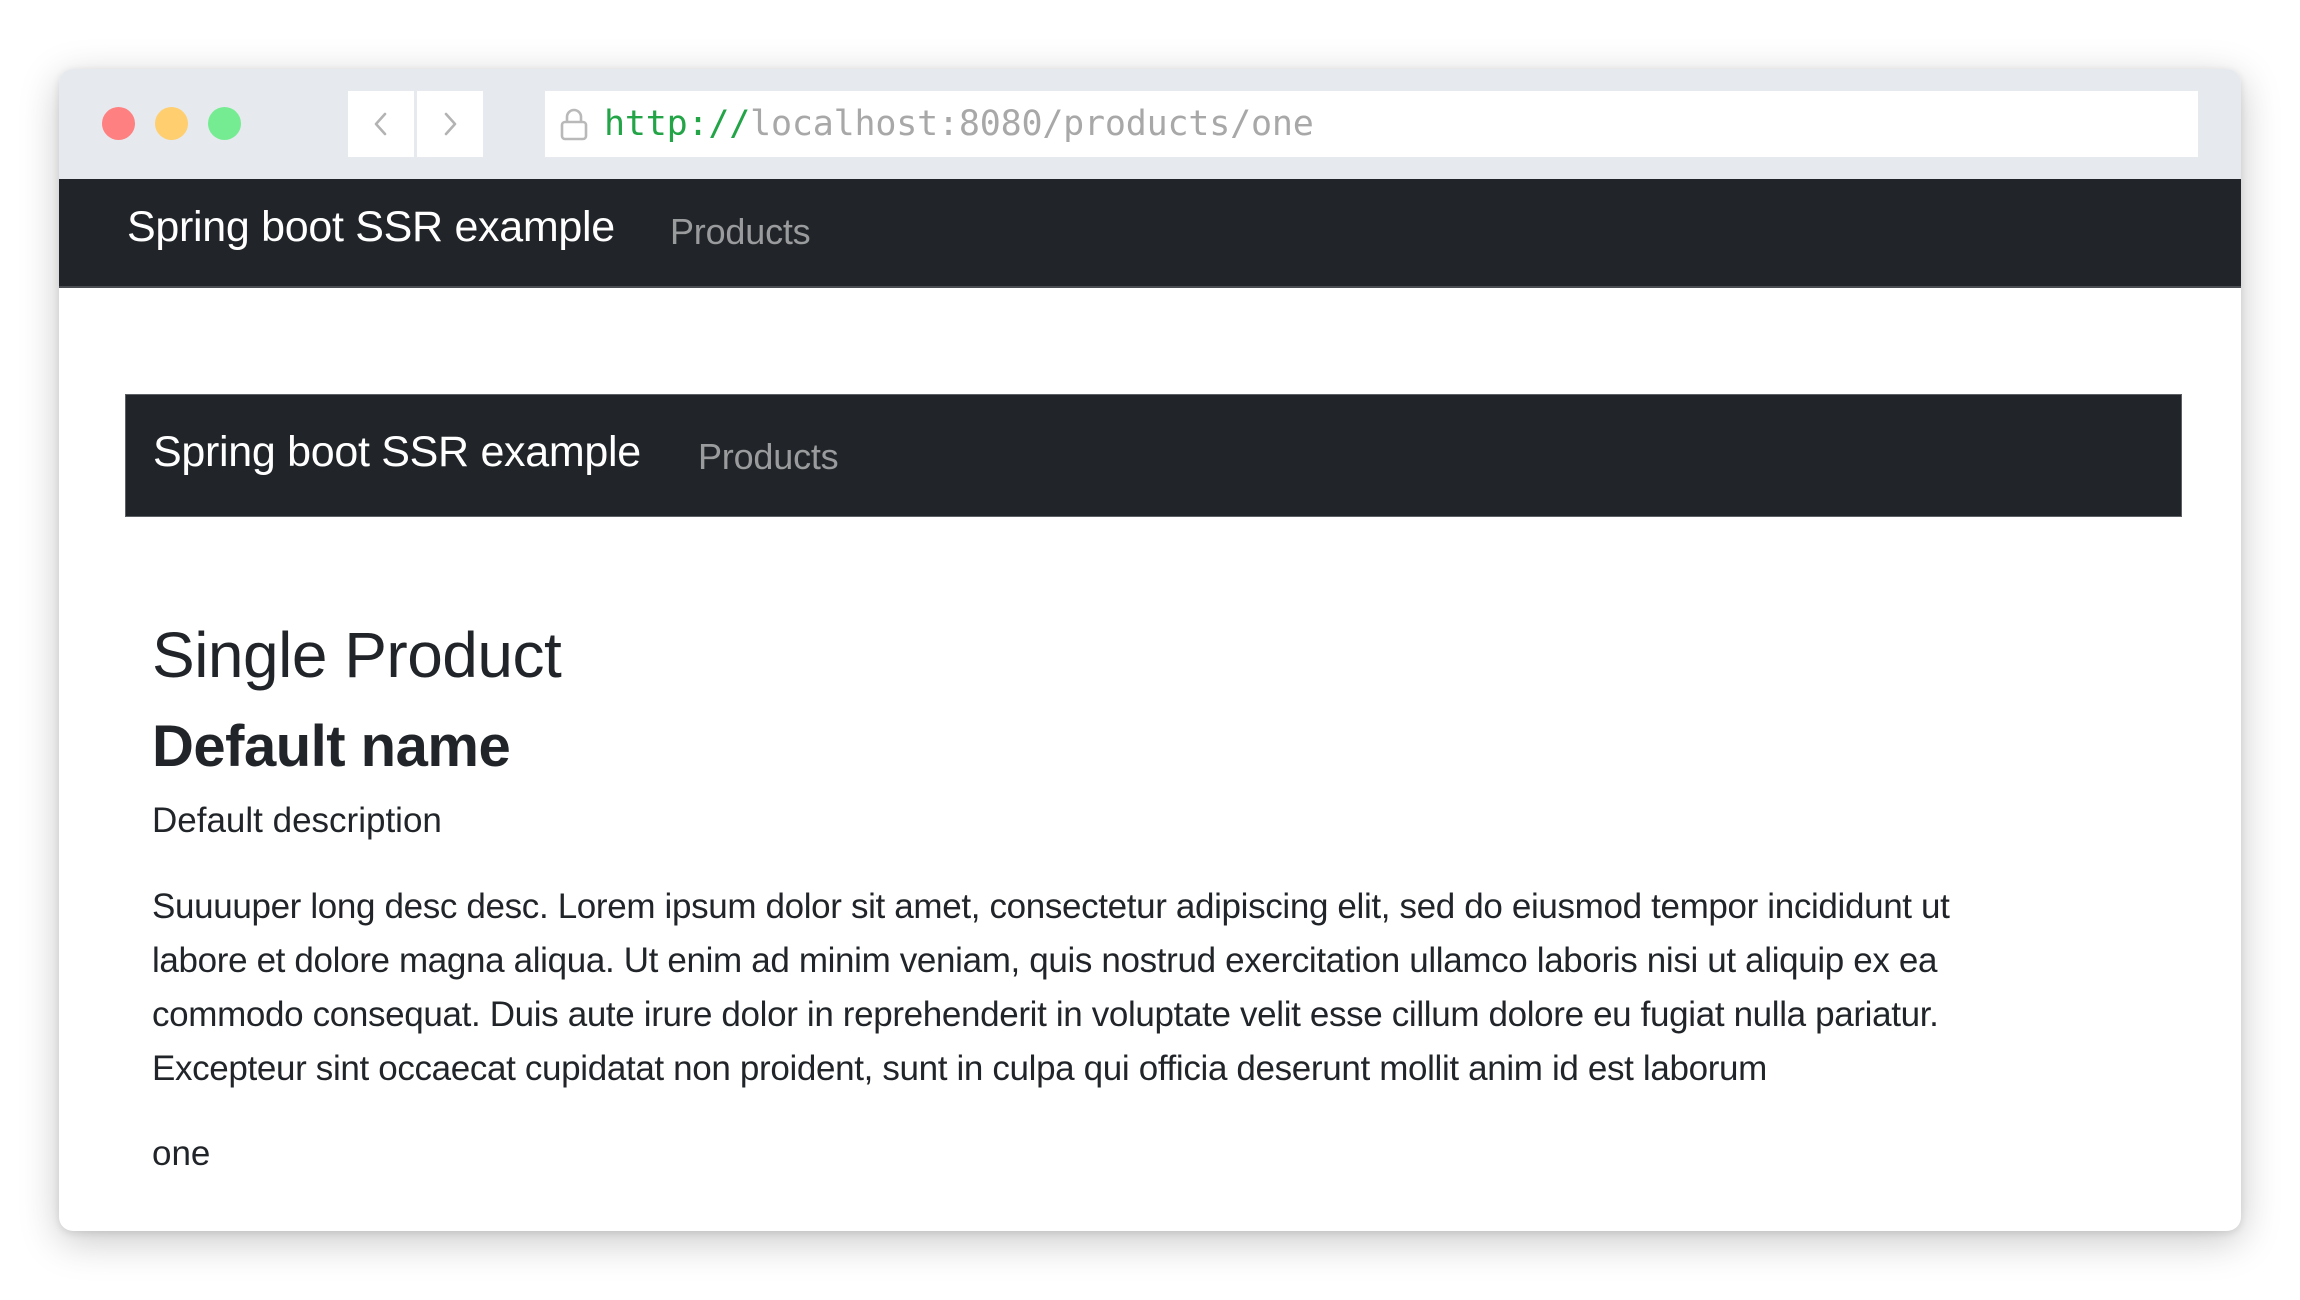 Image resolution: width=2300 pixels, height=1300 pixels. I want to click on inner-navbar: Spring boot SSR example Products, so click(1153, 455).